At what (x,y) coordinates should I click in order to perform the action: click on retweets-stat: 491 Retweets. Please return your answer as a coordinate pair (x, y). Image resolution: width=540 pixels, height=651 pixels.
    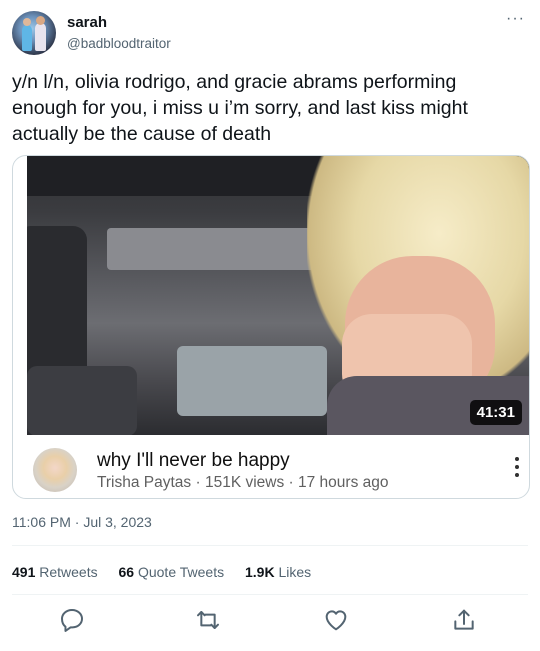
    Looking at the image, I should click on (55, 572).